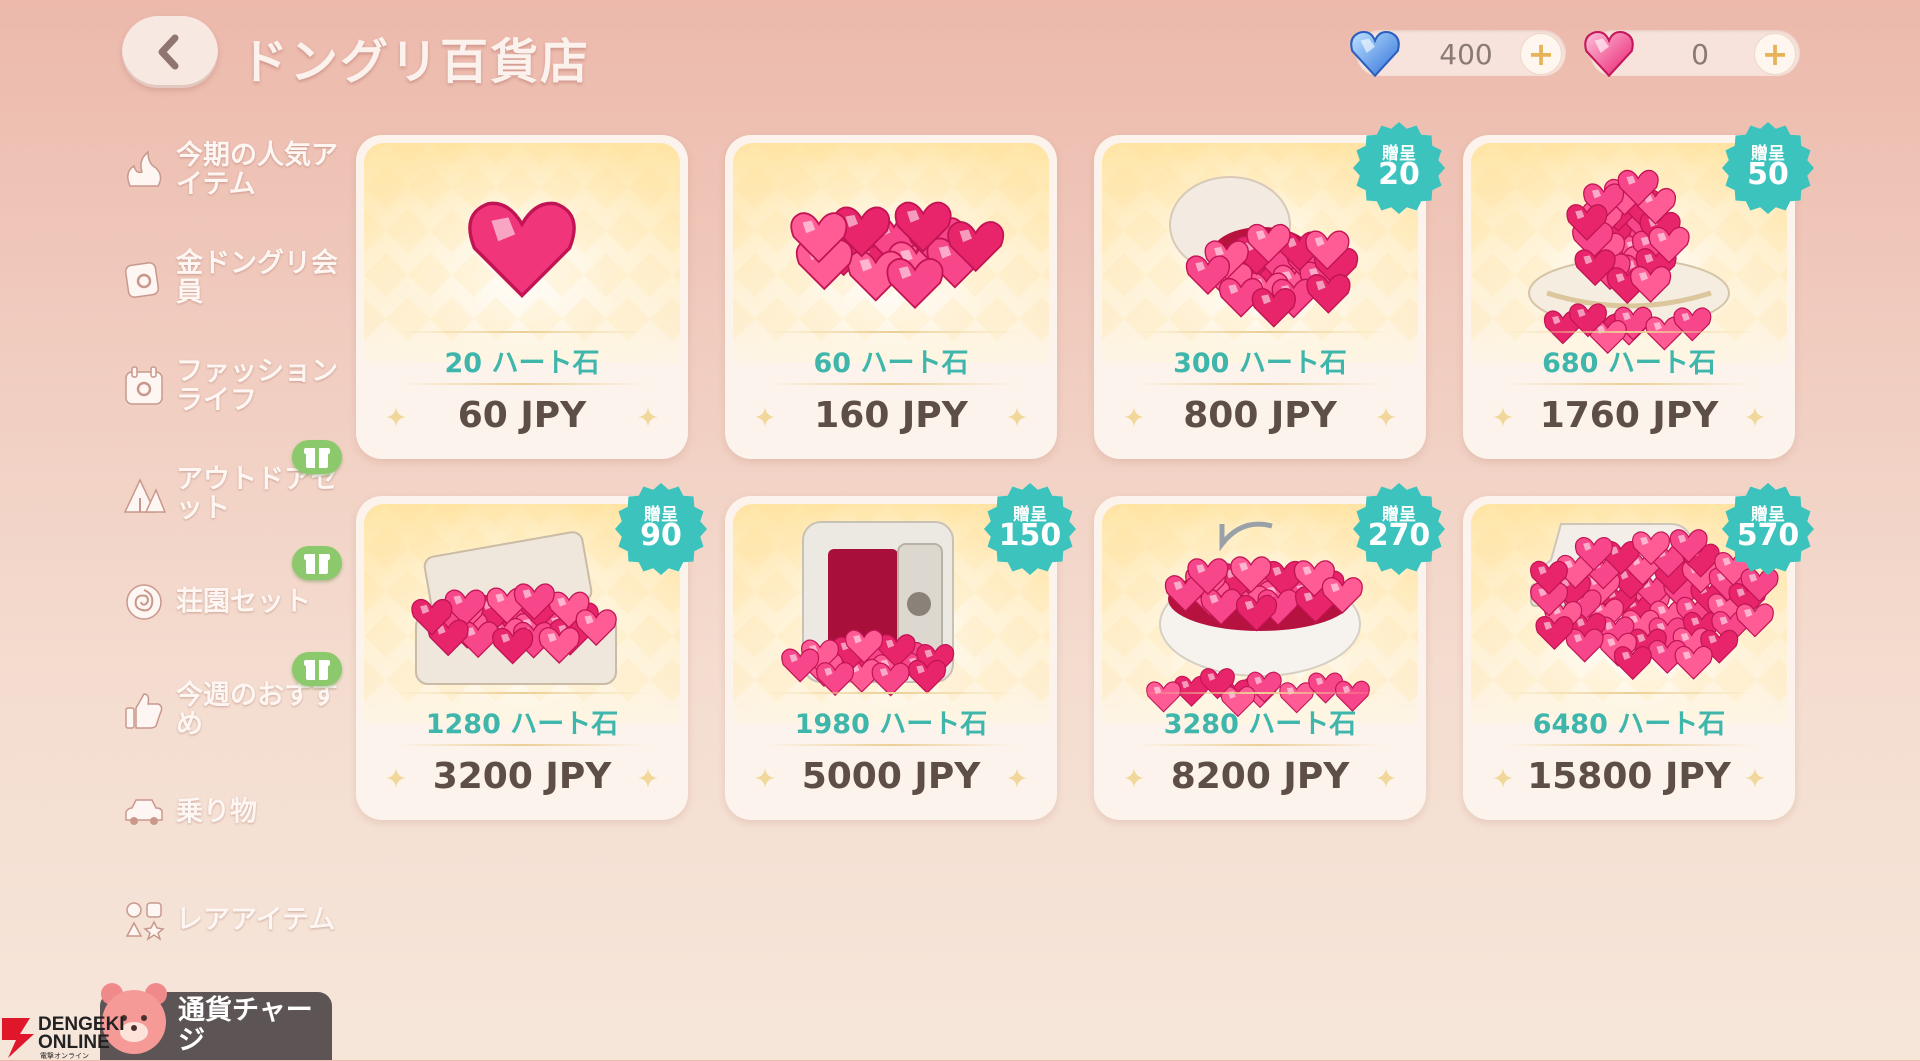 This screenshot has height=1061, width=1920. Describe the element at coordinates (415, 62) in the screenshot. I see `page-title: ドングリ百貨店` at that location.